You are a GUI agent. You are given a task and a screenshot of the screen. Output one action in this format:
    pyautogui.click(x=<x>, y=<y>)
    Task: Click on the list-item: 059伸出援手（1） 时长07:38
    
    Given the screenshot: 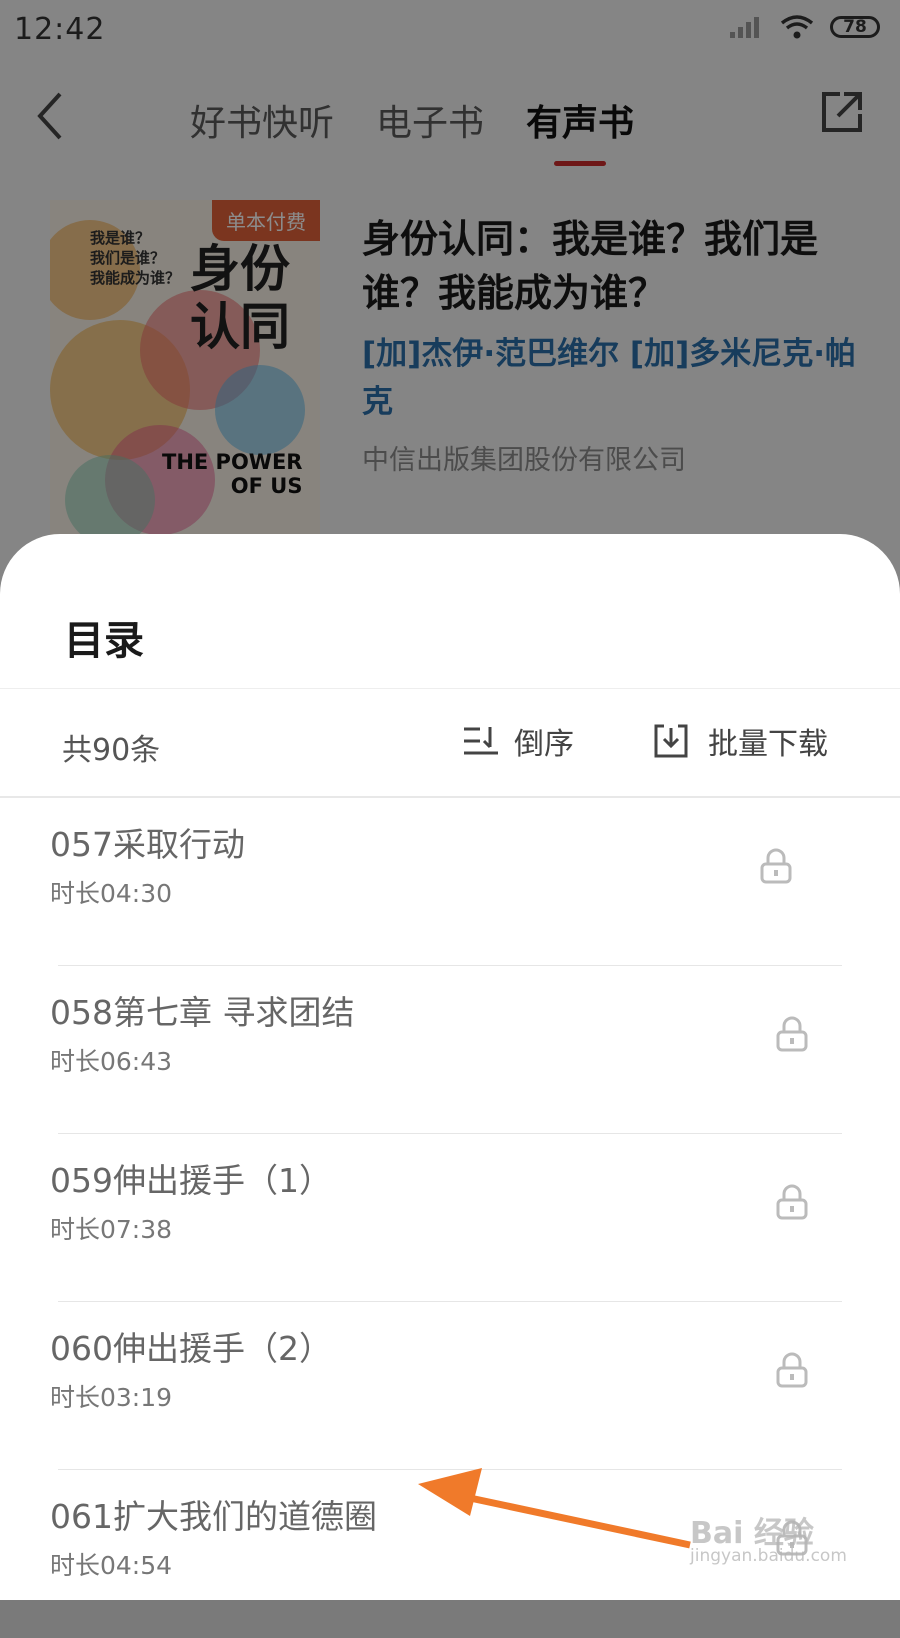 What is the action you would take?
    pyautogui.click(x=450, y=1218)
    